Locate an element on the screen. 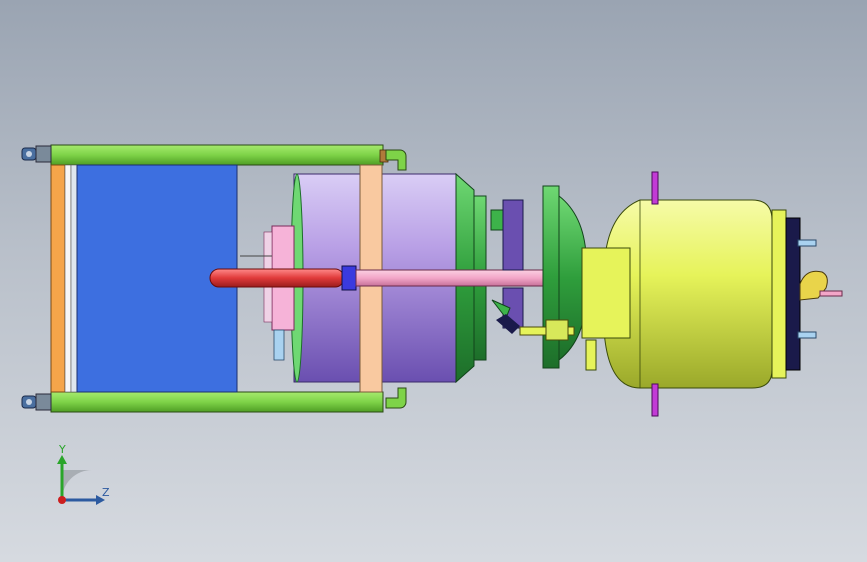 The height and width of the screenshot is (562, 867). pipe-red-section is located at coordinates (277, 278).